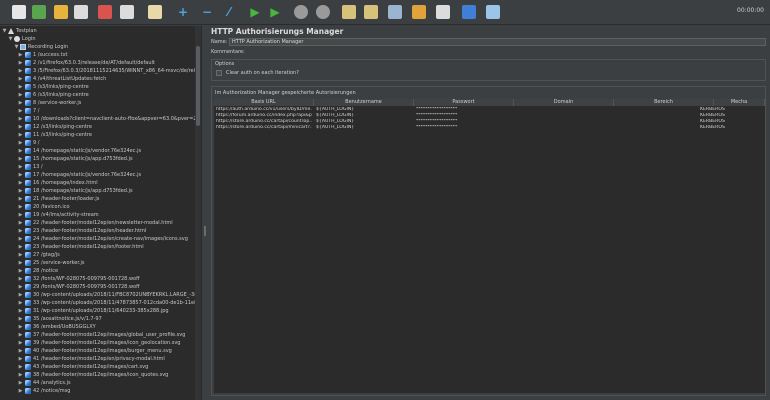  Describe the element at coordinates (255, 12) in the screenshot. I see `start-icon: ▶` at that location.